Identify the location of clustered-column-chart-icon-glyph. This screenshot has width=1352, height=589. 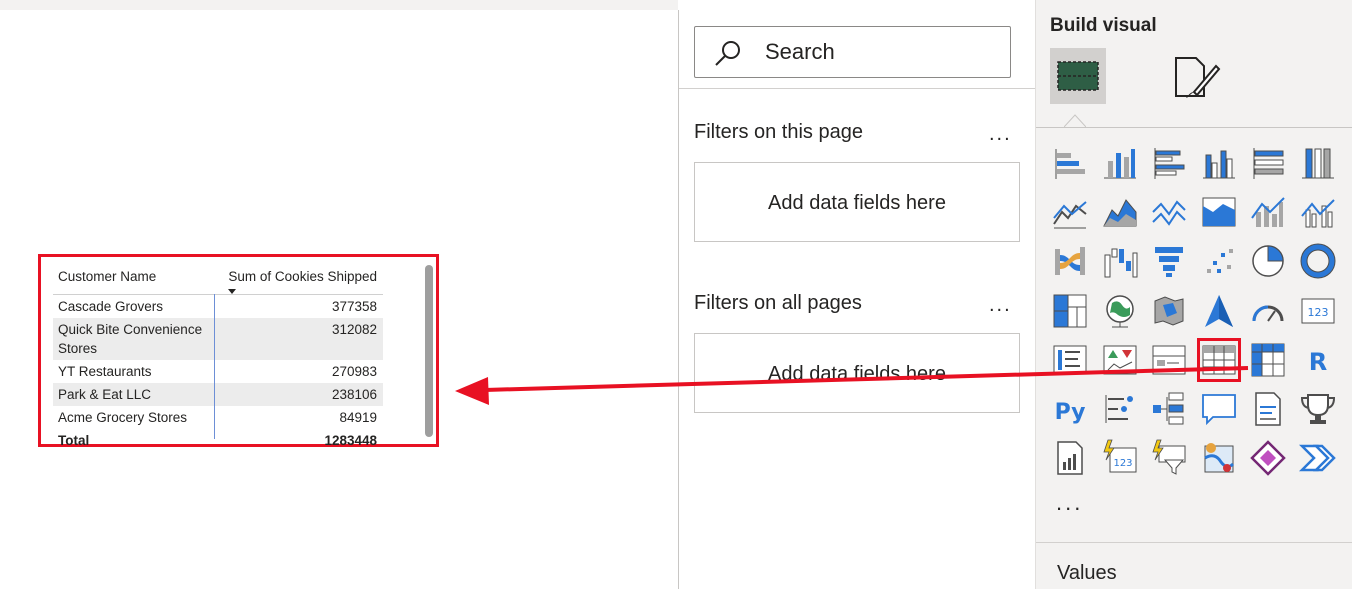
(1218, 164).